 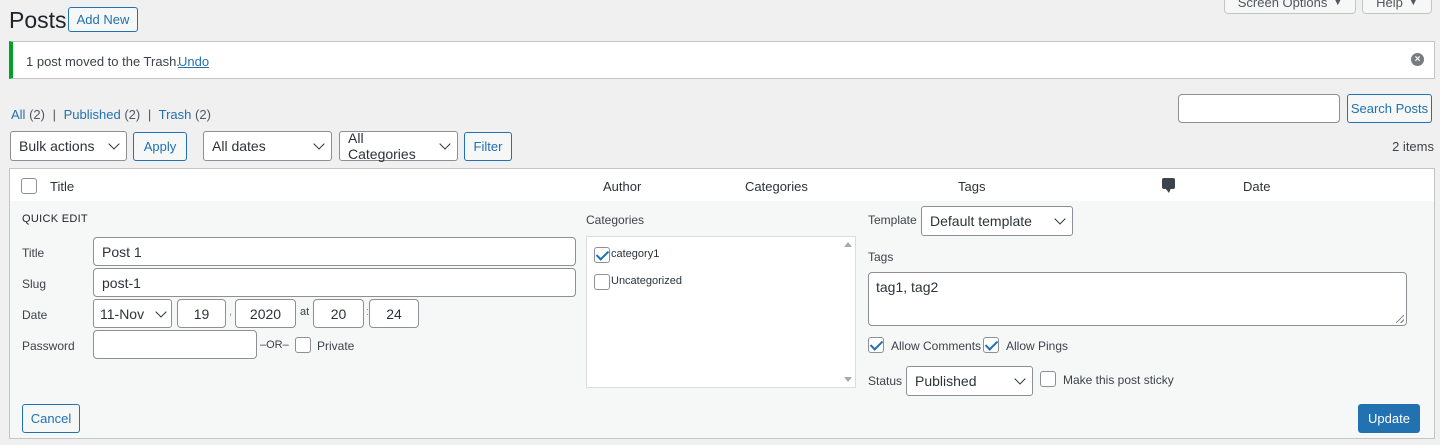 I want to click on date-comma: ,, so click(x=231, y=312).